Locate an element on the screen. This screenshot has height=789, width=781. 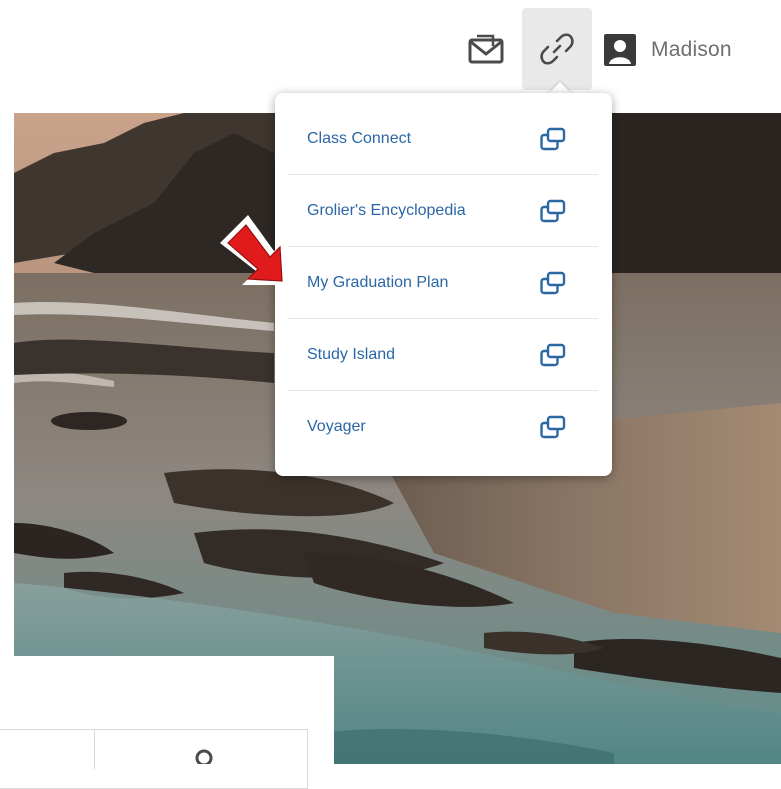
menu-item-label: My Graduation Plan is located at coordinates (378, 282).